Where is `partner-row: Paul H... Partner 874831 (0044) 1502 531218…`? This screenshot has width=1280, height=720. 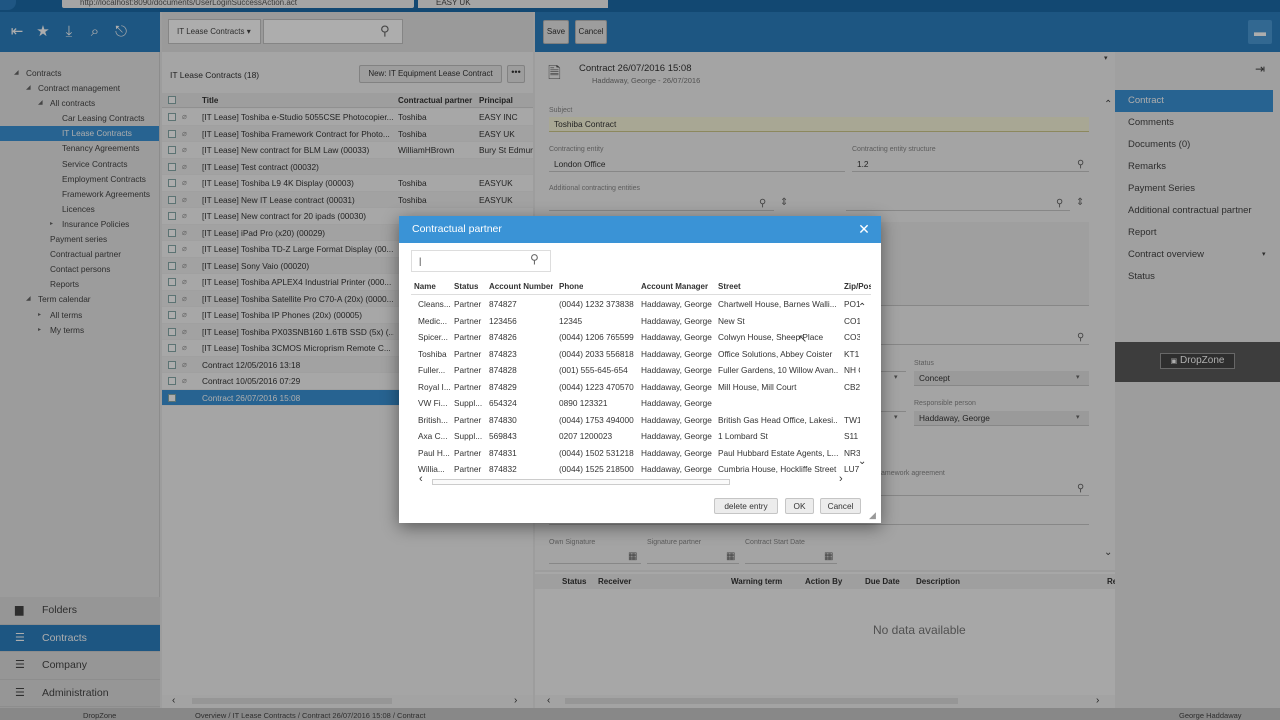 partner-row: Paul H... Partner 874831 (0044) 1502 531218… is located at coordinates (635, 453).